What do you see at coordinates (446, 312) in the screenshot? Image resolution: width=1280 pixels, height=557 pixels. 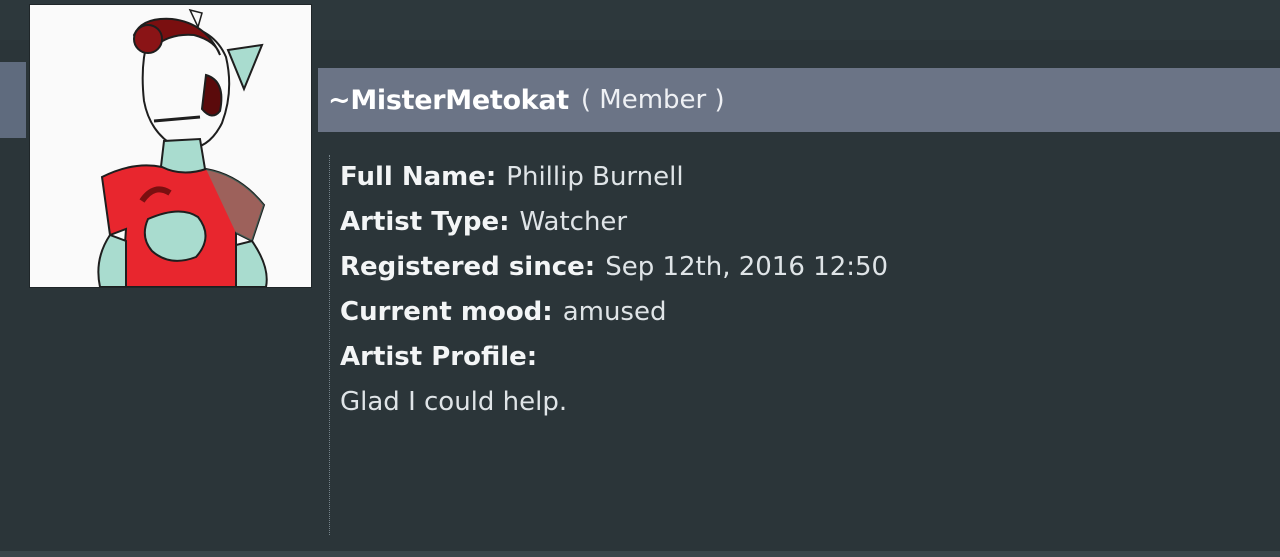 I see `mood-label: Current mood:` at bounding box center [446, 312].